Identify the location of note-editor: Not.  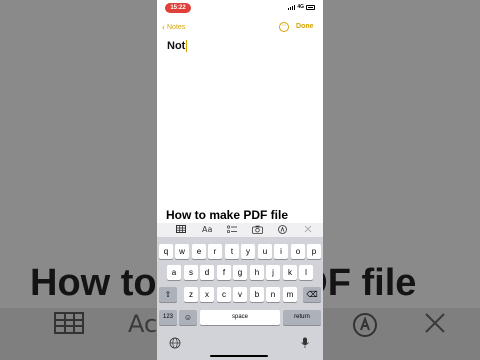
(177, 46).